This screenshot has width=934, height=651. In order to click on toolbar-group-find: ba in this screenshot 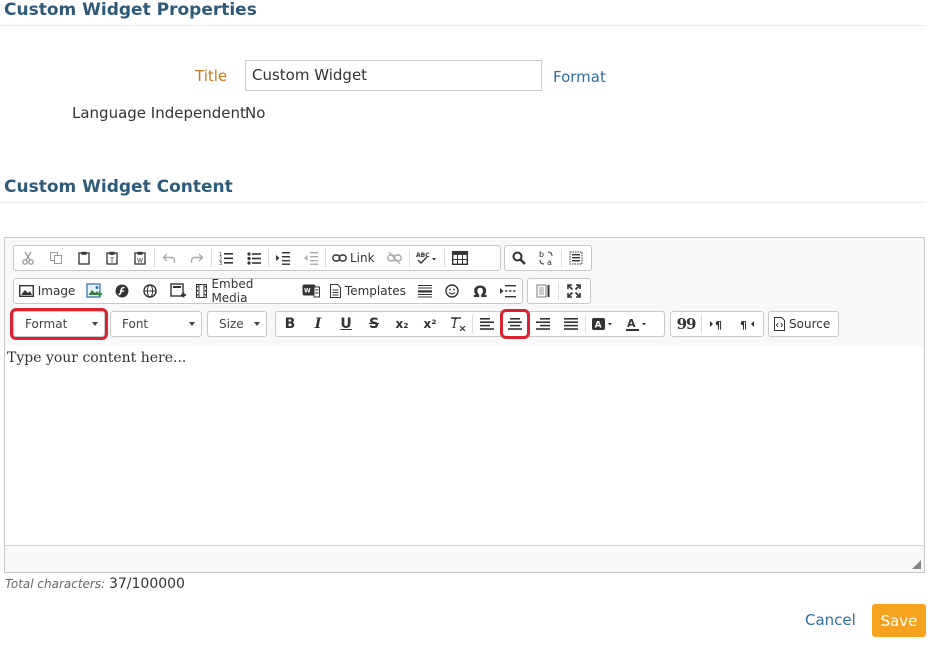, I will do `click(548, 258)`.